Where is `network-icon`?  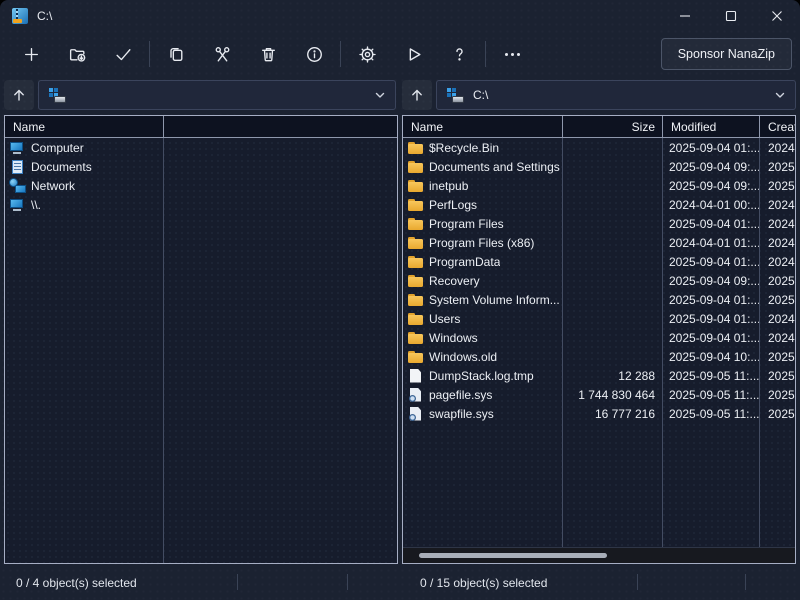 network-icon is located at coordinates (17, 185).